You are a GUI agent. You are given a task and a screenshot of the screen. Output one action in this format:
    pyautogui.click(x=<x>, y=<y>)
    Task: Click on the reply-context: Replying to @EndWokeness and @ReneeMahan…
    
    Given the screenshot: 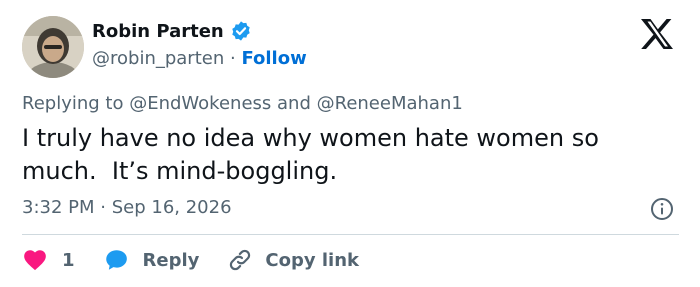 What is the action you would take?
    pyautogui.click(x=242, y=103)
    